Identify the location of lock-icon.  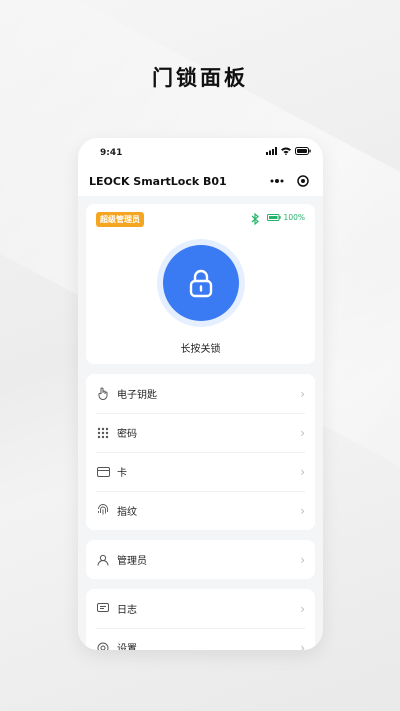
(200, 283).